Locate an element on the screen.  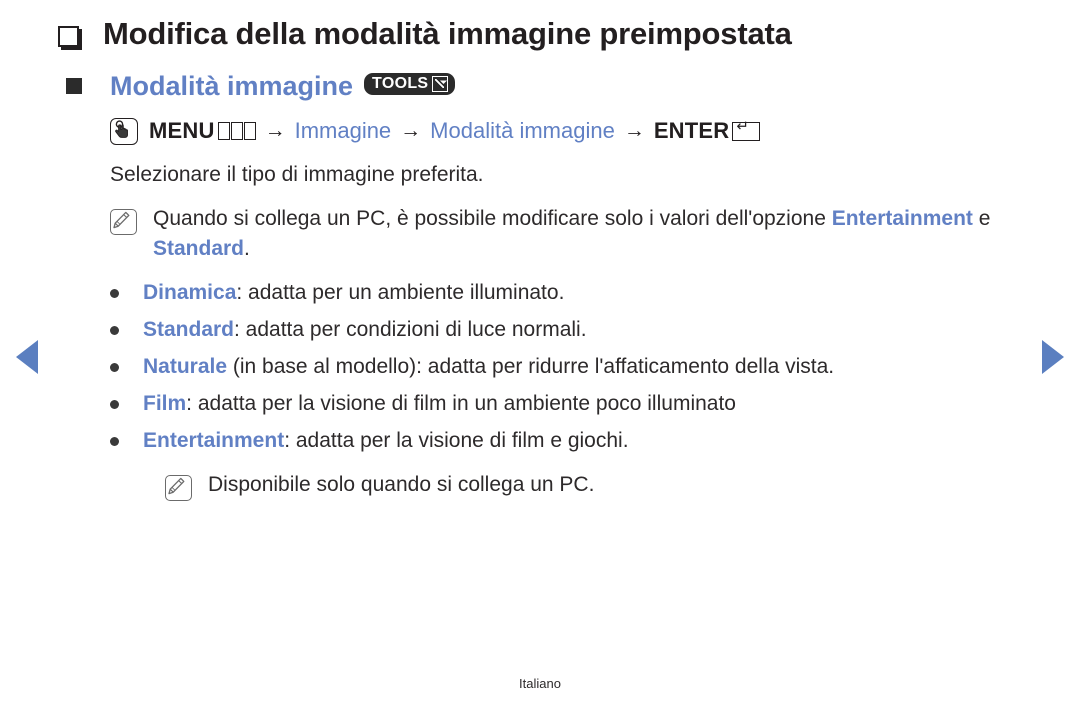
hand-press-icon is located at coordinates (124, 131).